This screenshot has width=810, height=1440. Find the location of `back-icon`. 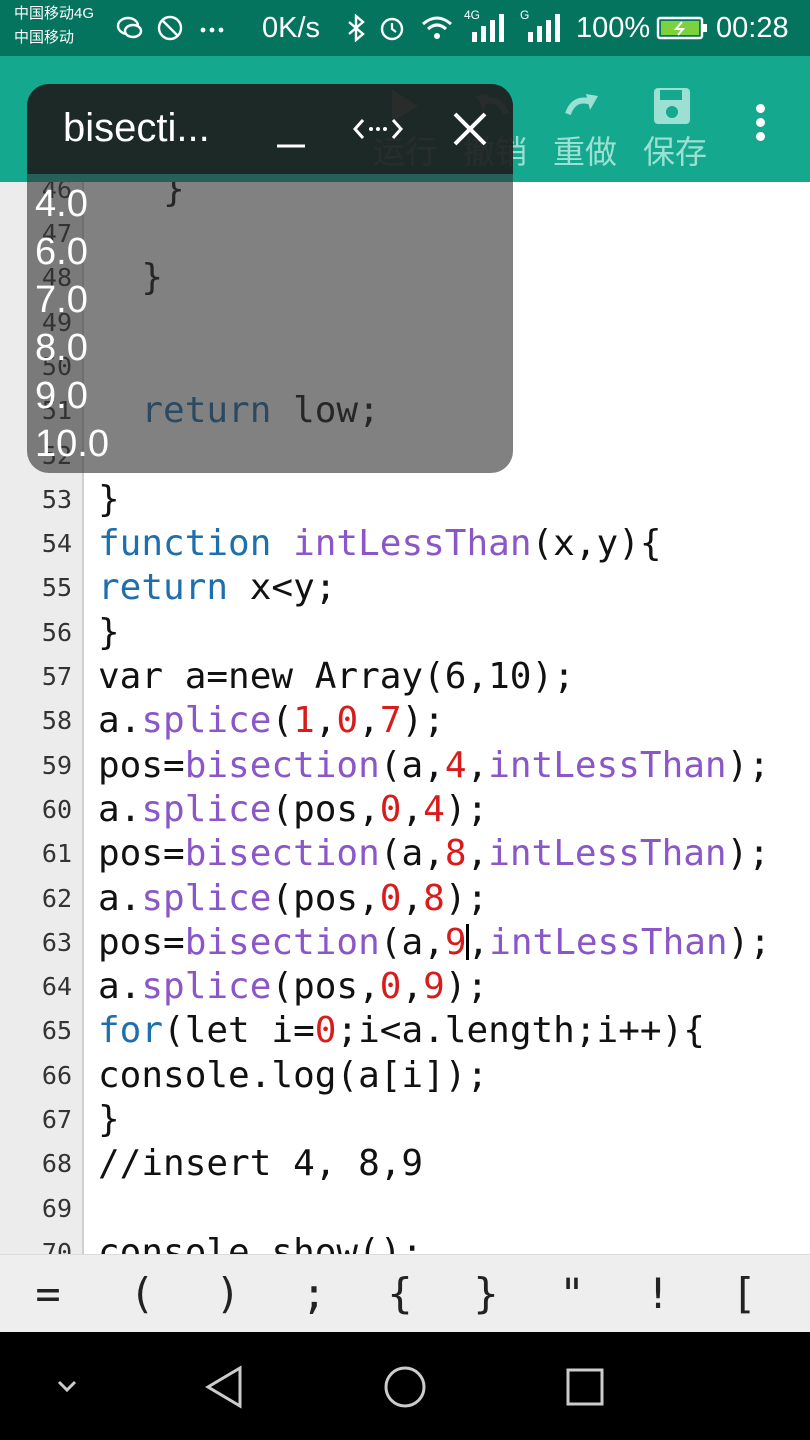

back-icon is located at coordinates (225, 1387).